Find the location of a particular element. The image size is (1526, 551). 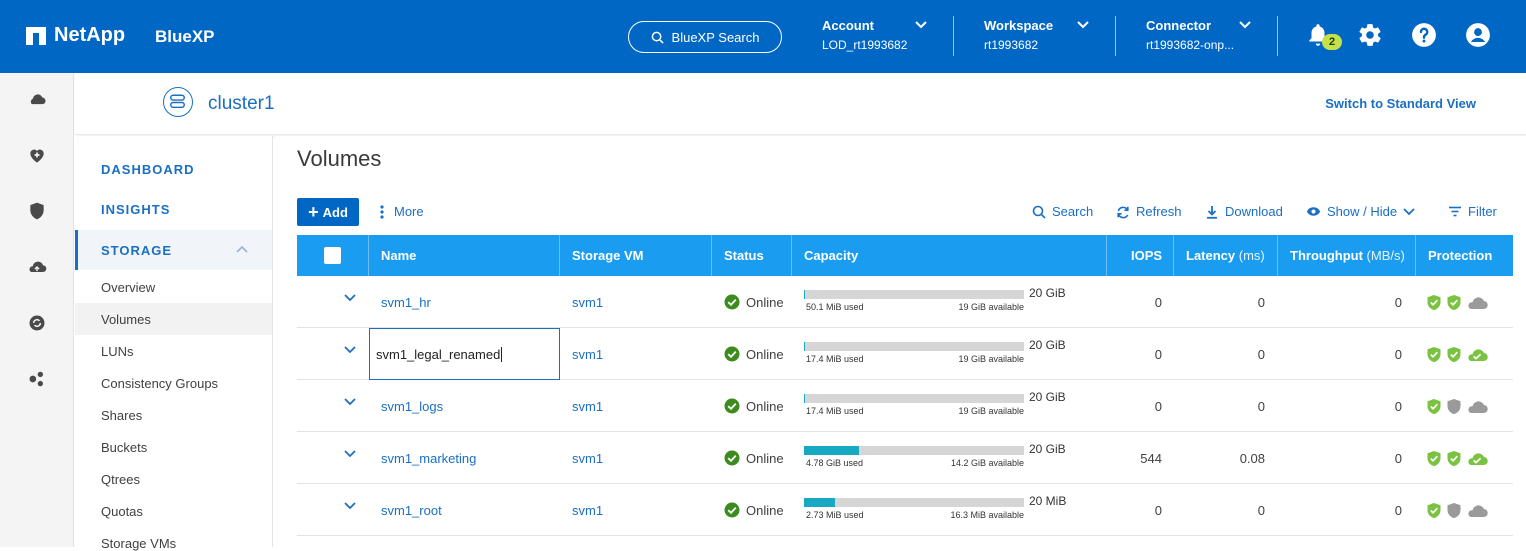

netapp-logo: NetApp is located at coordinates (75, 35).